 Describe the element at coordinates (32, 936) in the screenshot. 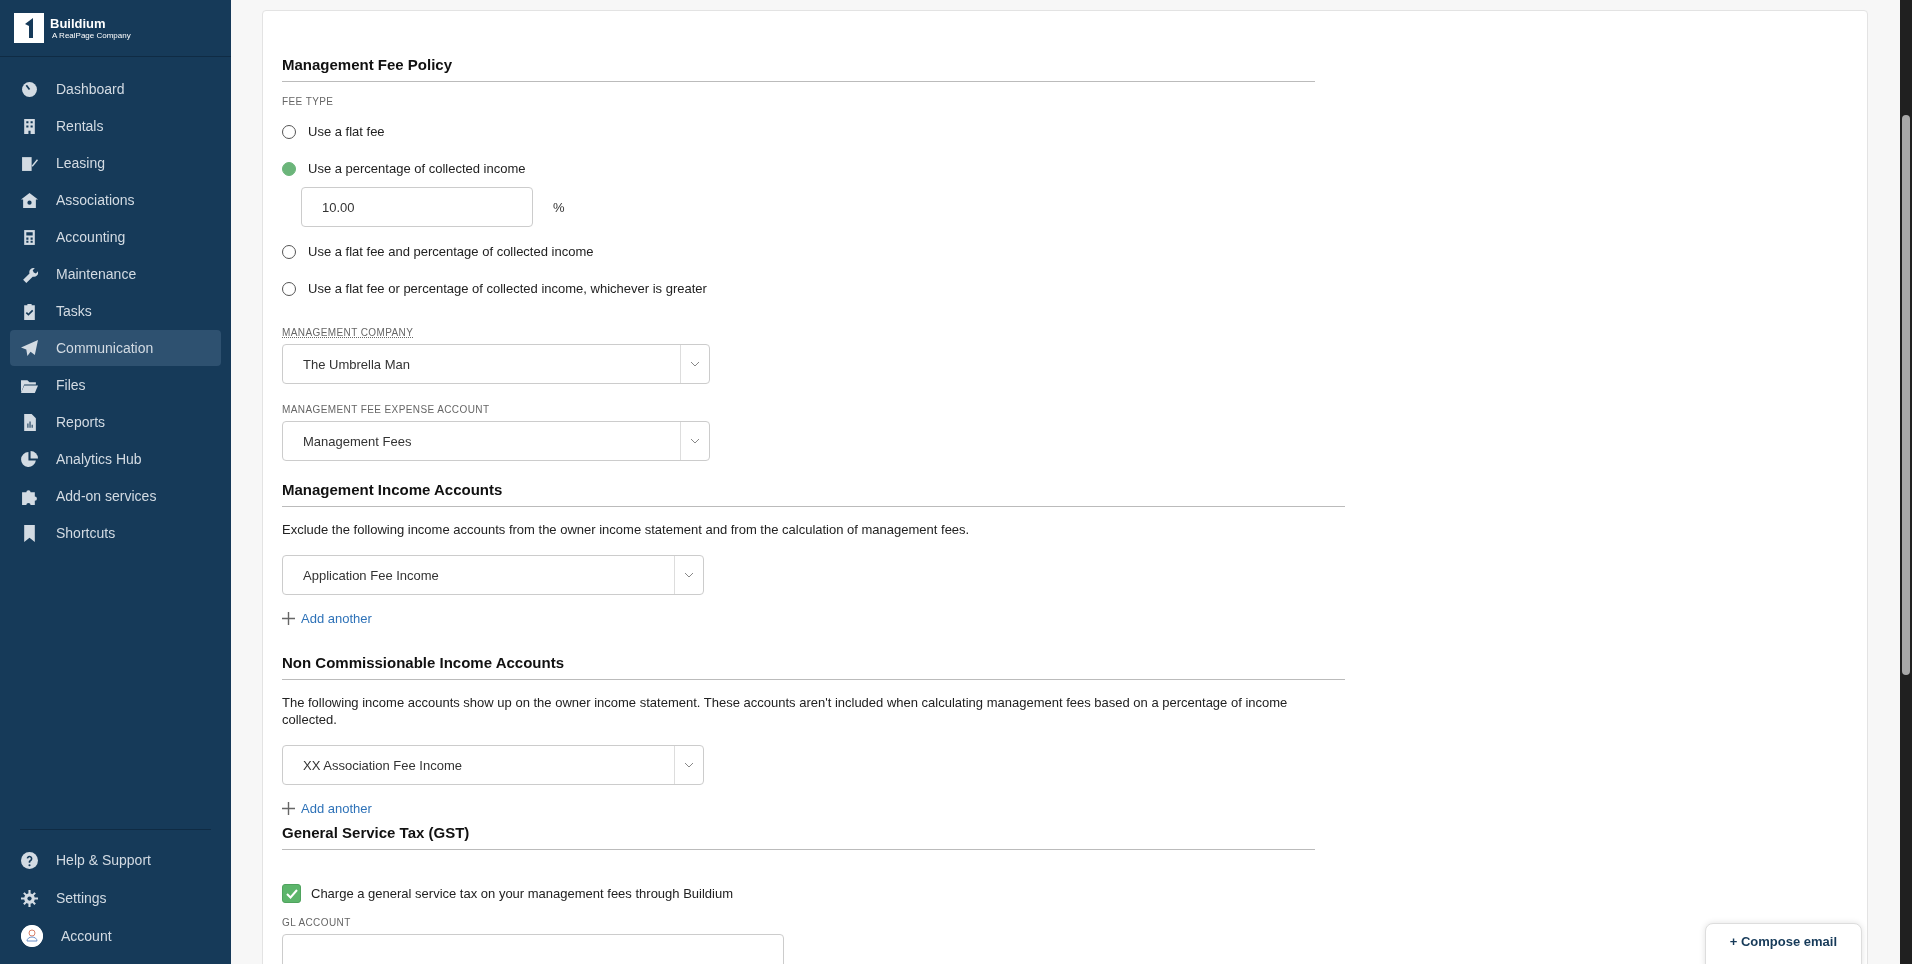

I see `avatar-icon` at that location.